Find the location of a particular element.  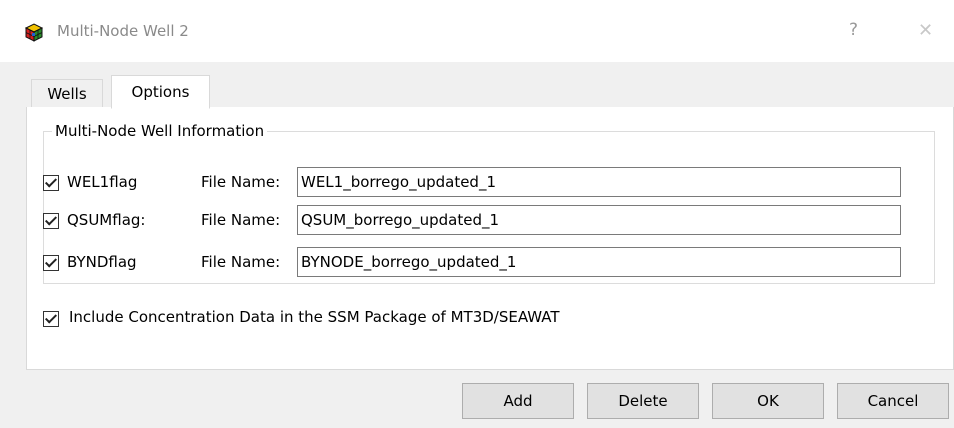

byndflag-label: BYNDflag is located at coordinates (102, 262).